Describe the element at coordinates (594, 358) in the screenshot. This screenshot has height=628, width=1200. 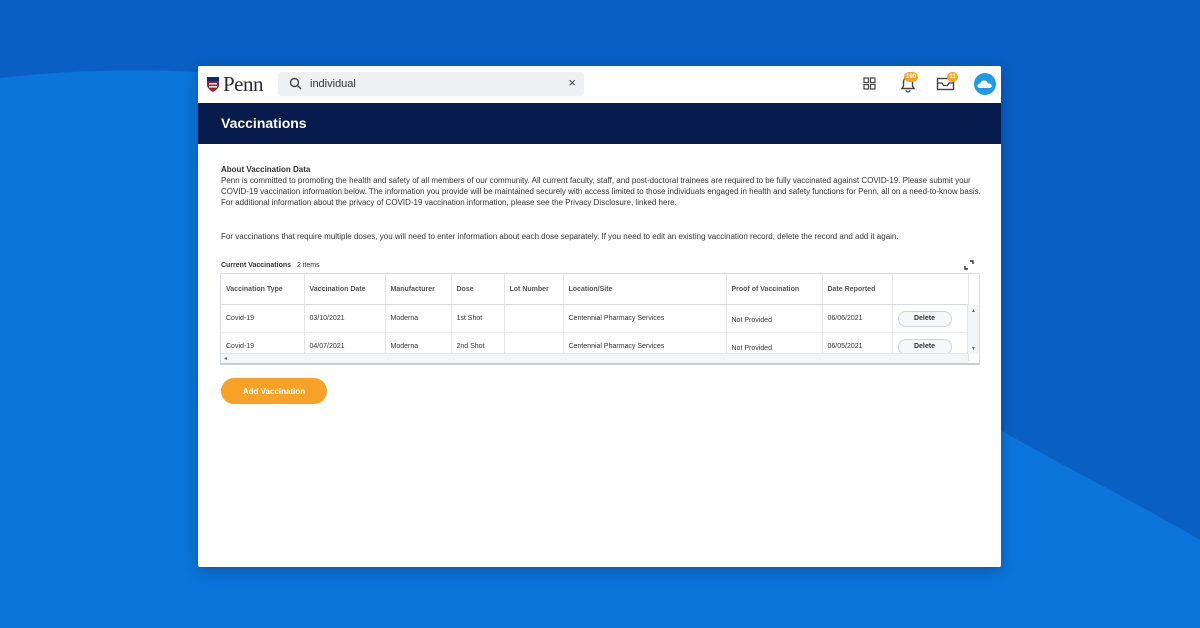
I see `horizontal-scrollbar: ◂` at that location.